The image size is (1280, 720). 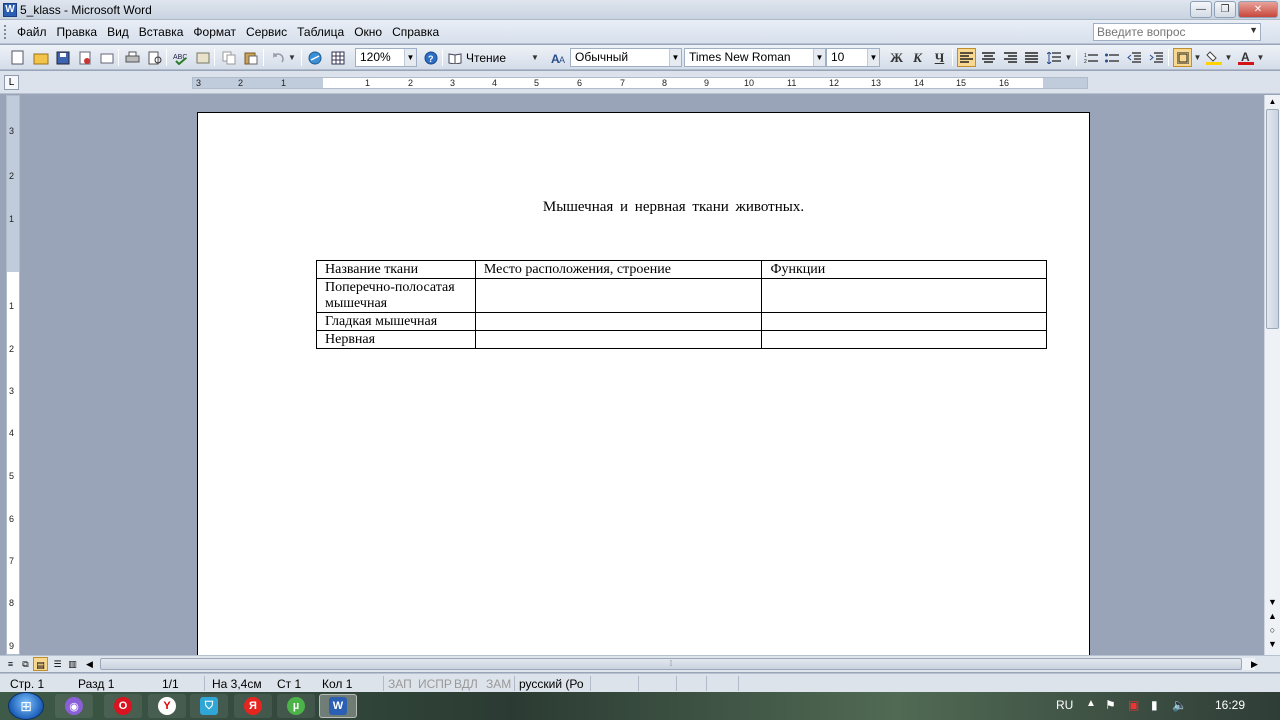 What do you see at coordinates (551, 684) in the screenshot?
I see `status-language: русский (Ро` at bounding box center [551, 684].